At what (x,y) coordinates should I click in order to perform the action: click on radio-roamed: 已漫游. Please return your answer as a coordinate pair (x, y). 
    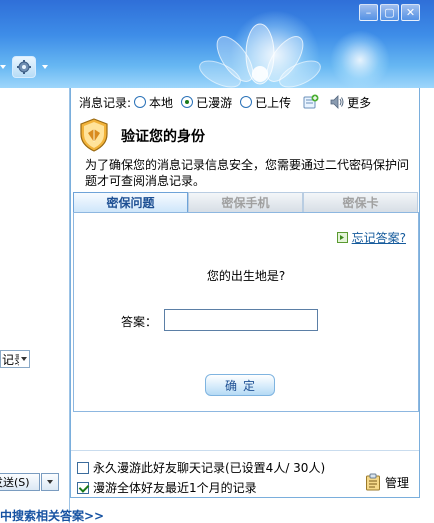
    Looking at the image, I should click on (206, 102).